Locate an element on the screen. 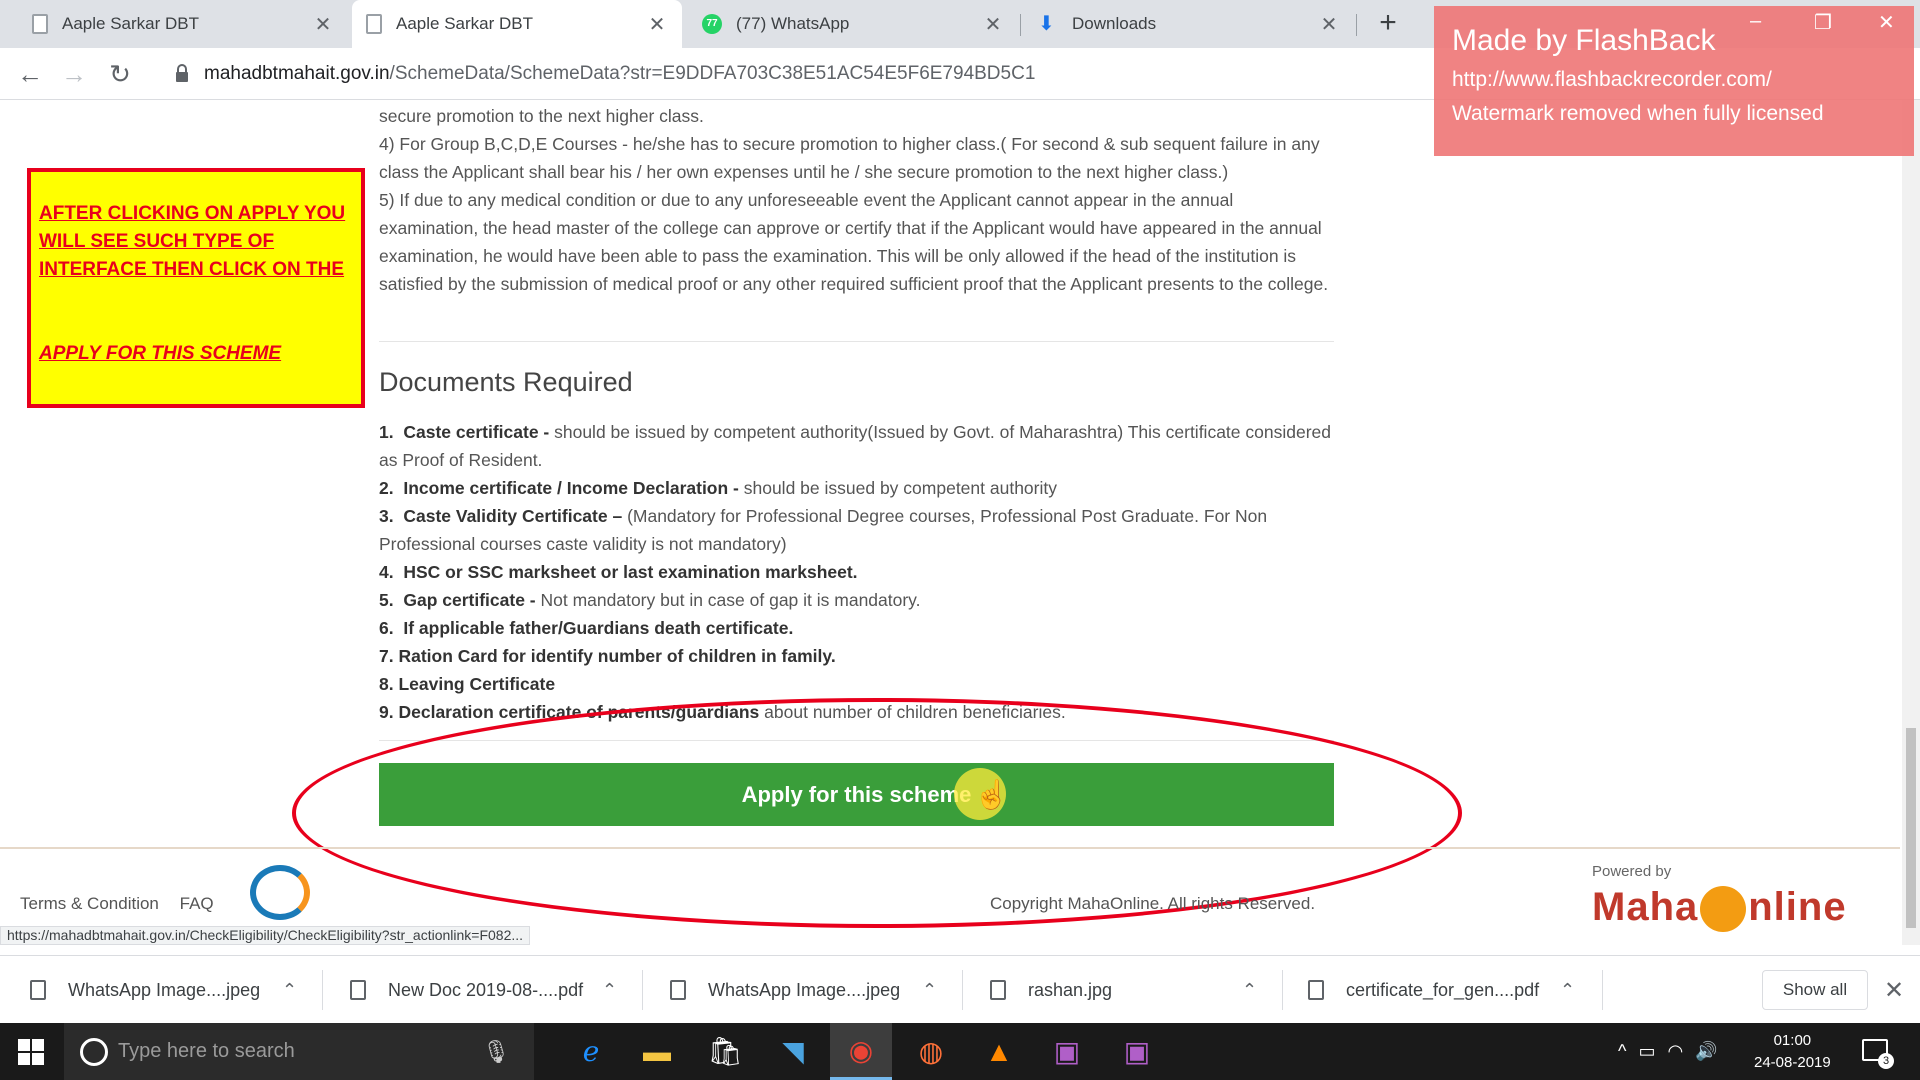 This screenshot has height=1080, width=1920. doc-num: 7. is located at coordinates (386, 656).